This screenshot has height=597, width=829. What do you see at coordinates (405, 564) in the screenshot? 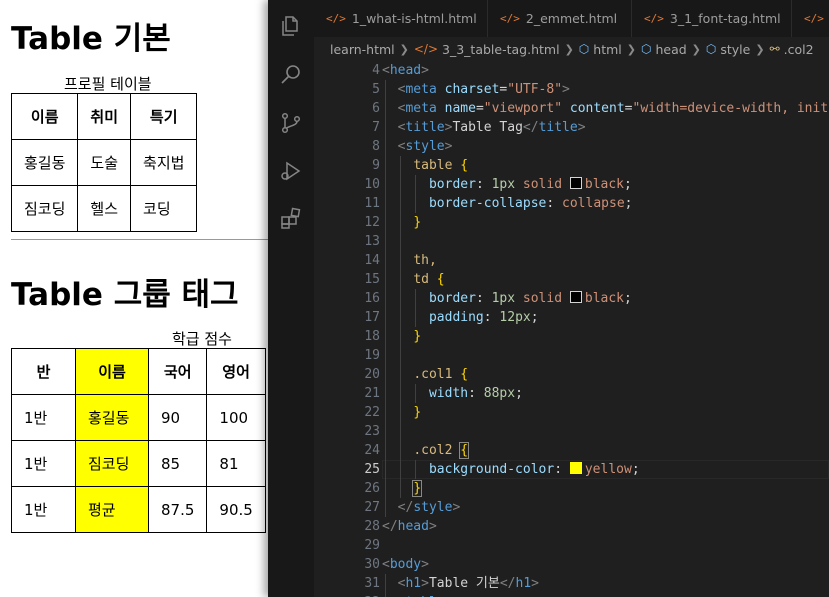
I see `code-line: <body>` at bounding box center [405, 564].